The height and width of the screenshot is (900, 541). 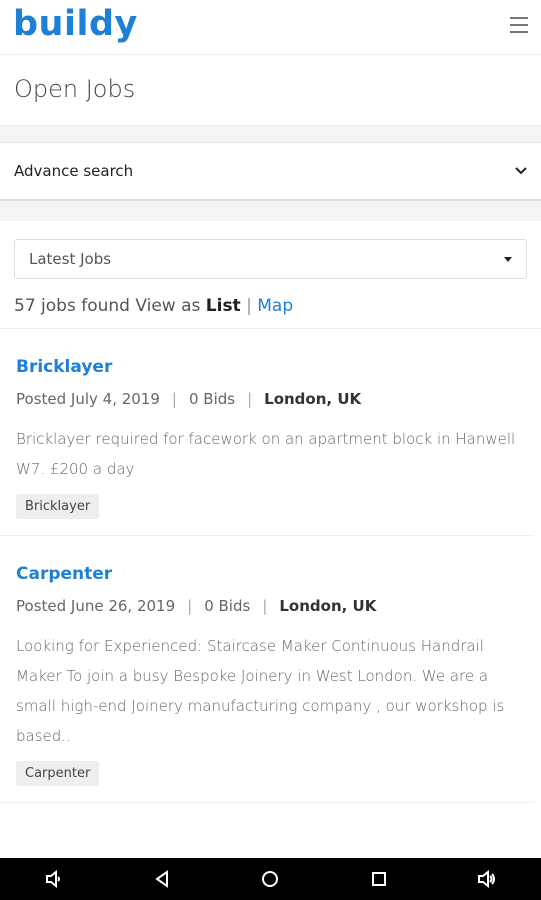 I want to click on back-icon, so click(x=162, y=879).